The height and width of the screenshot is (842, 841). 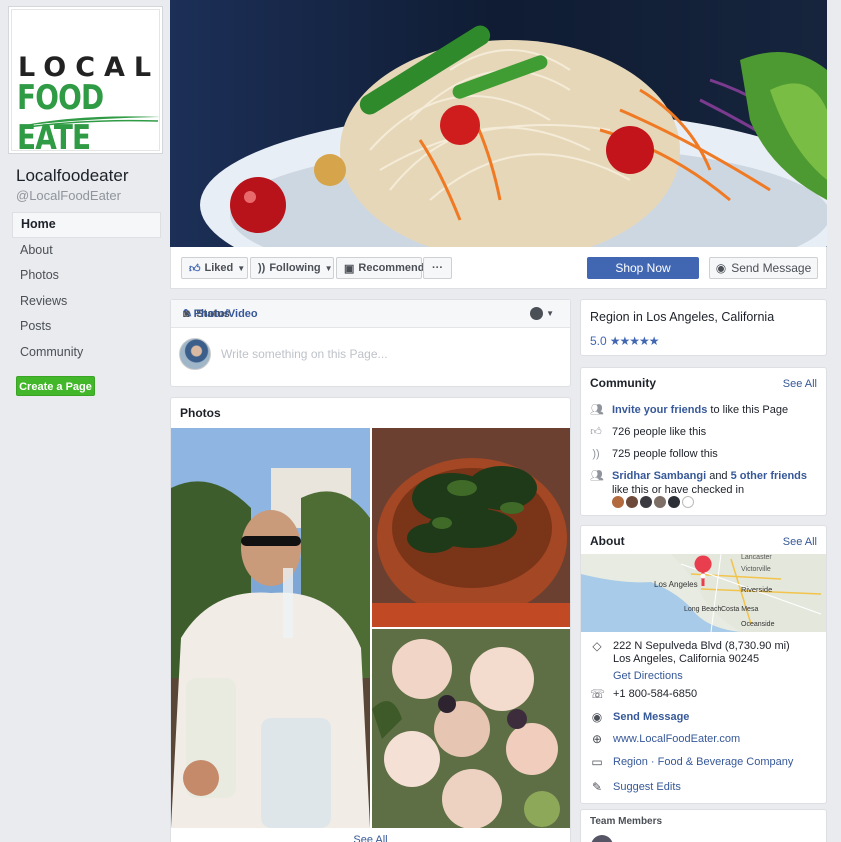 I want to click on nav-item-reviews: Reviews, so click(x=86, y=302).